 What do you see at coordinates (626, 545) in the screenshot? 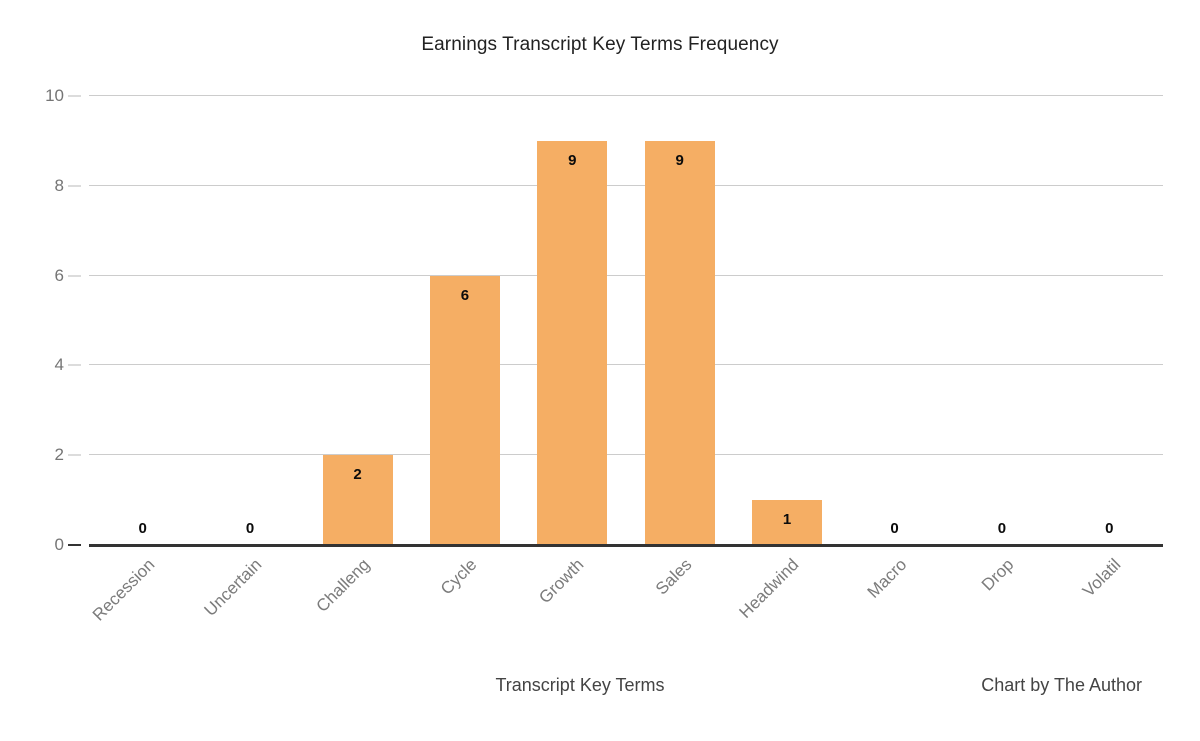
I see `axis-baseline` at bounding box center [626, 545].